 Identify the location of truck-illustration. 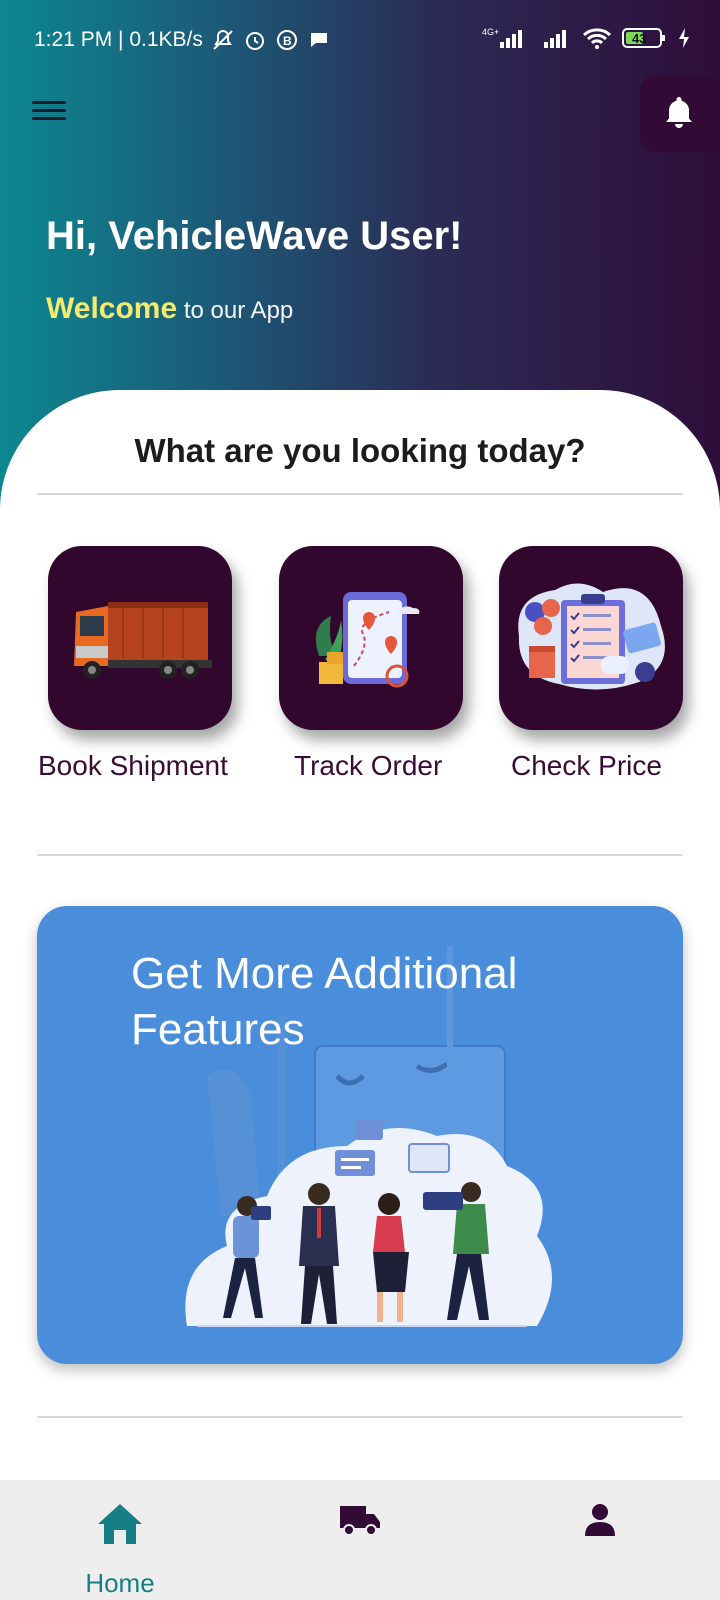
(143, 640).